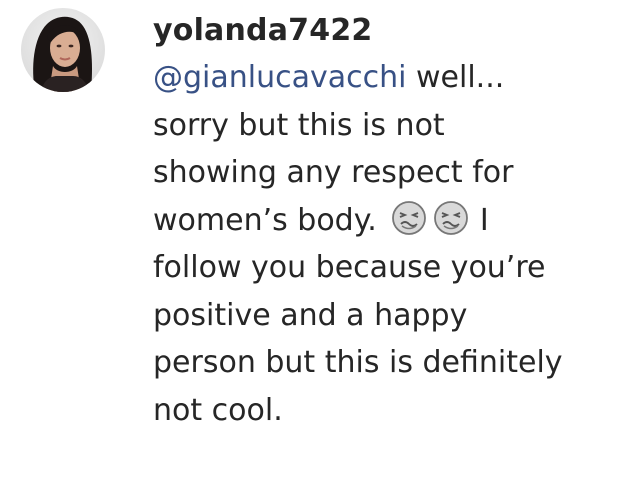  What do you see at coordinates (270, 220) in the screenshot?
I see `comment-line-4-start: women’s body.` at bounding box center [270, 220].